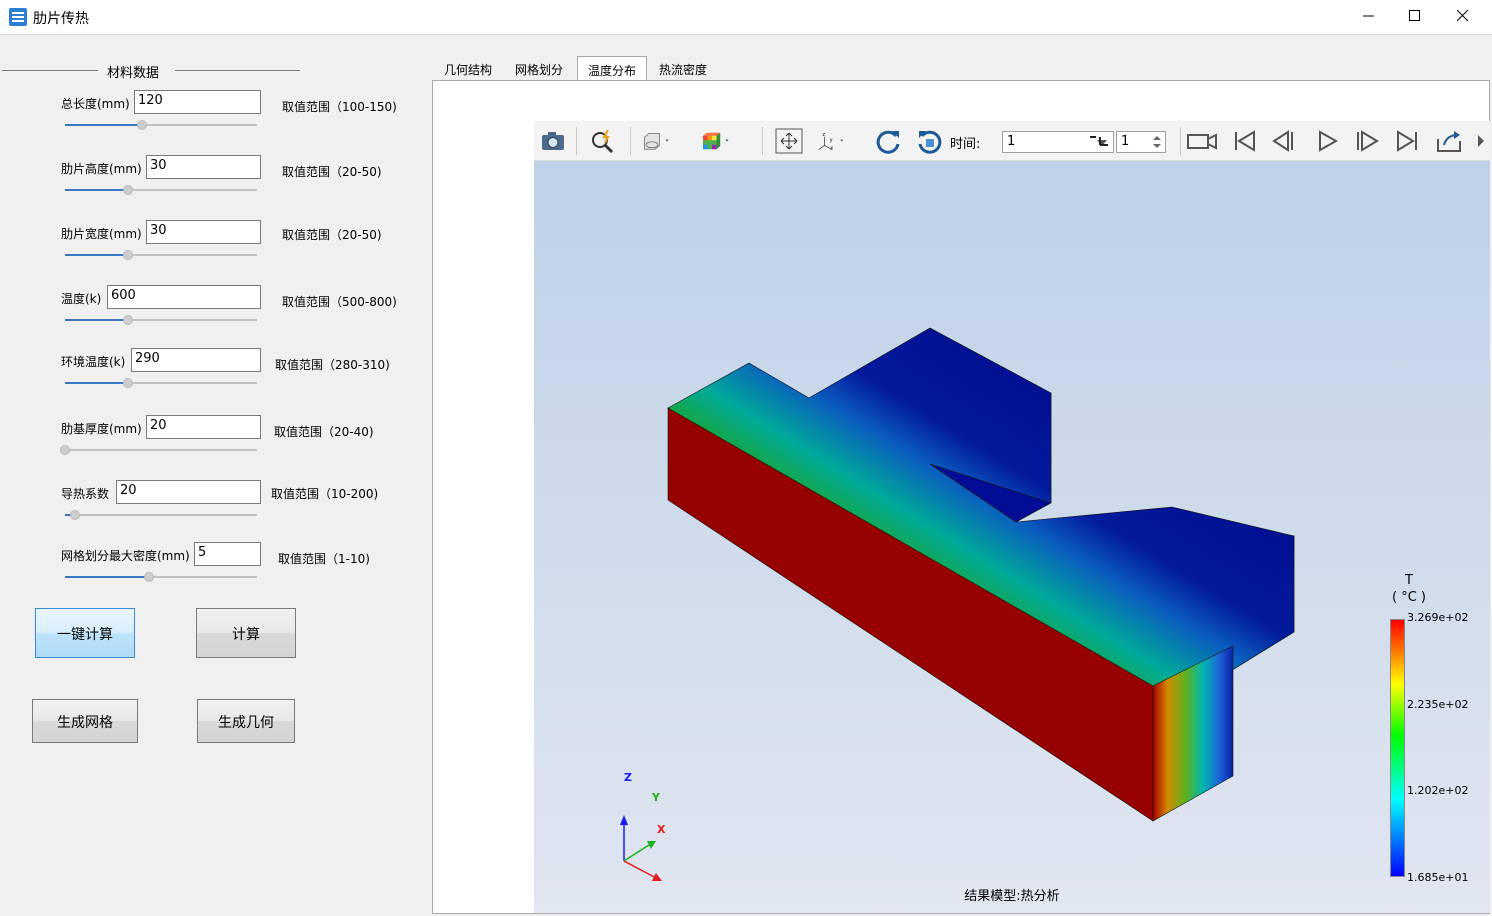  What do you see at coordinates (161, 515) in the screenshot?
I see `conductivity-slider` at bounding box center [161, 515].